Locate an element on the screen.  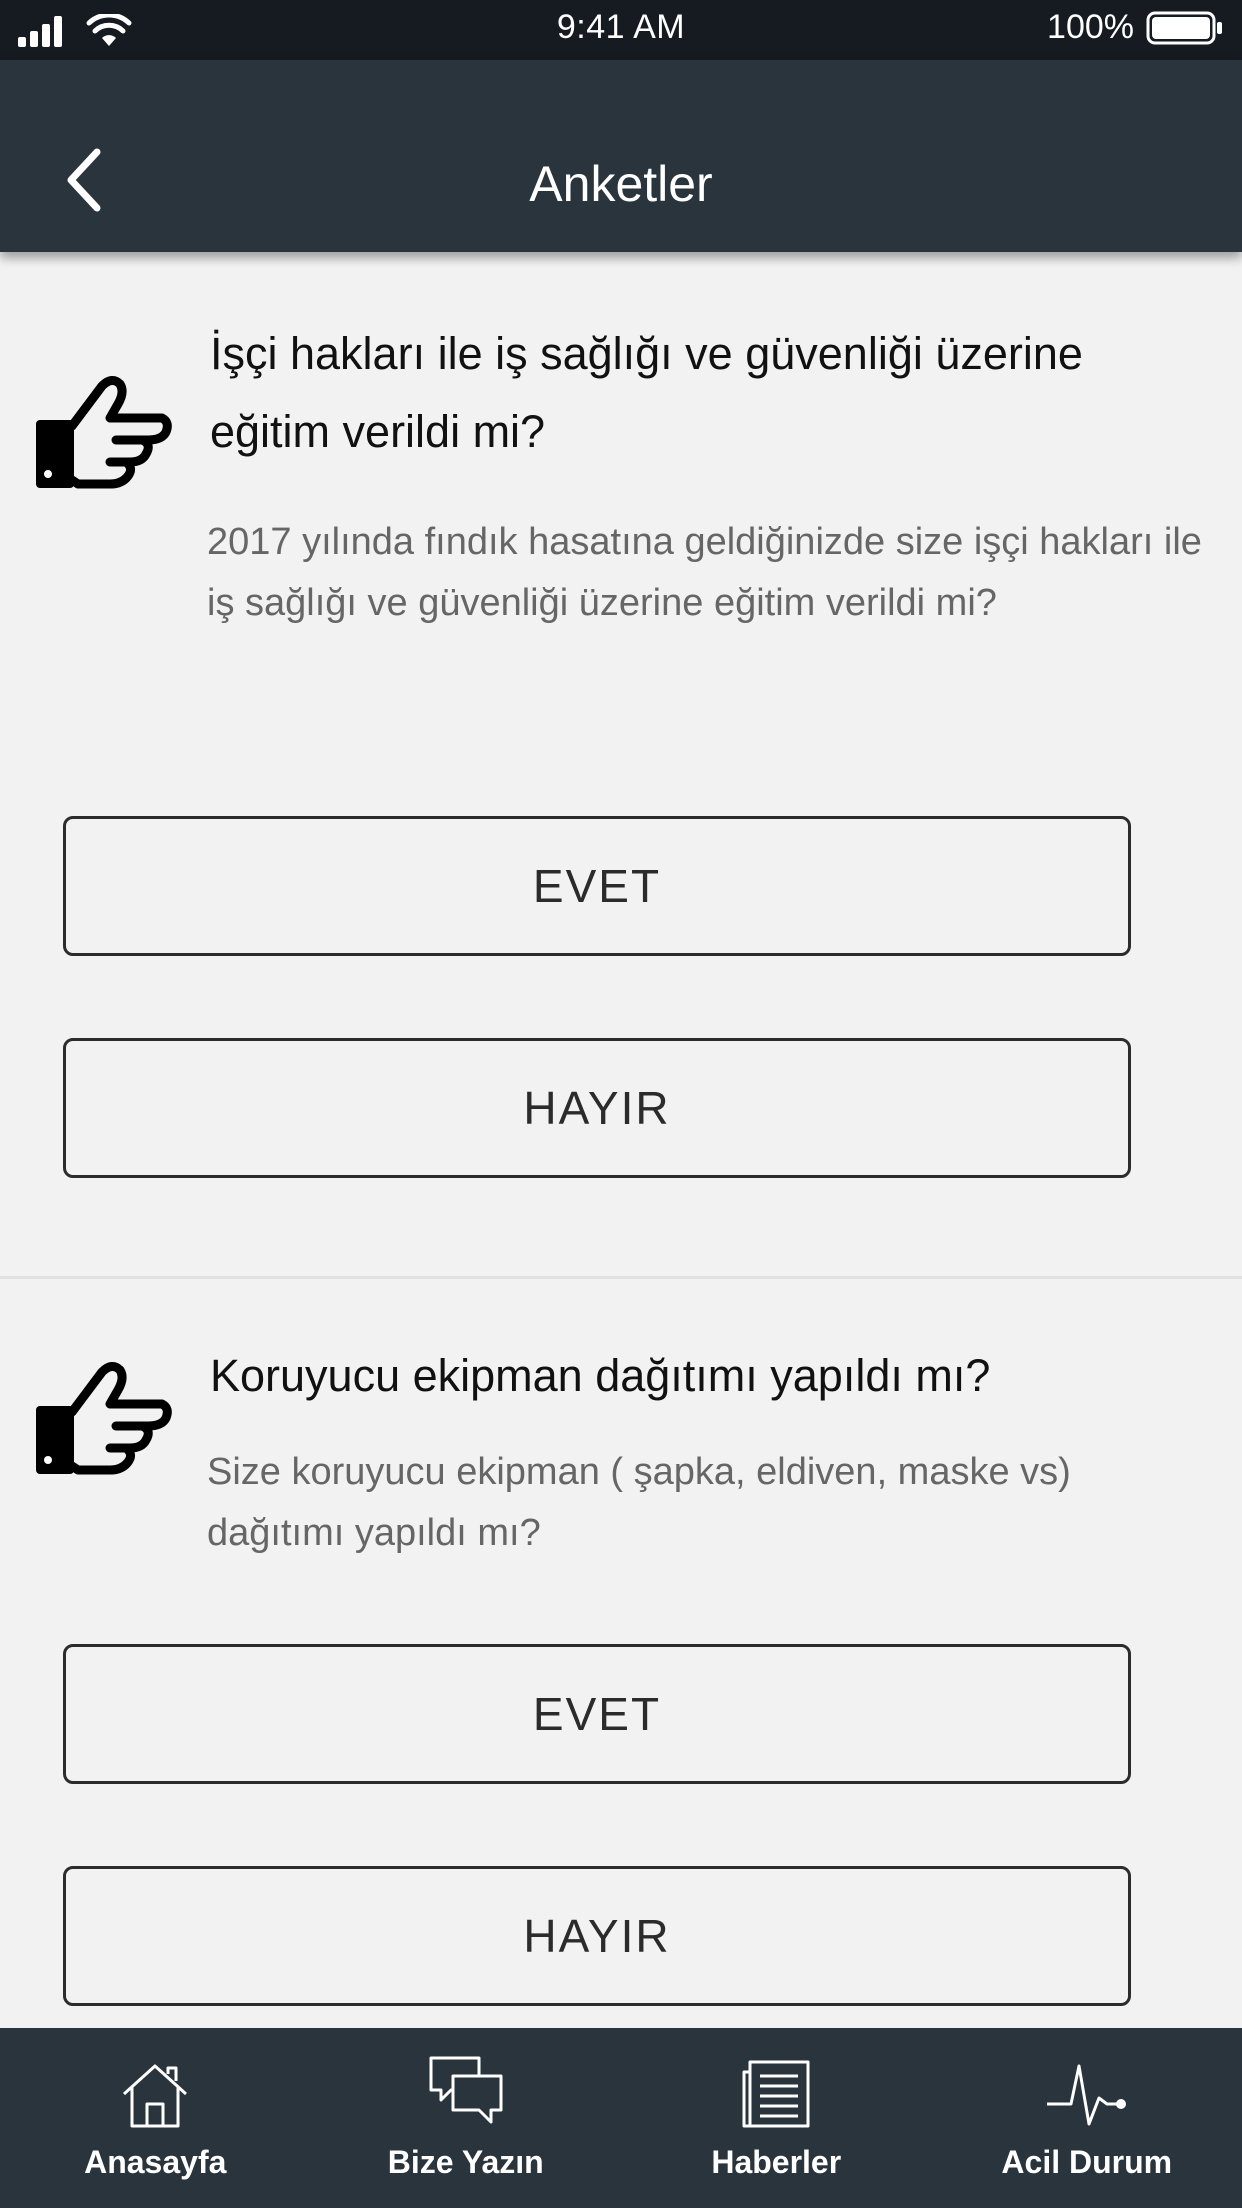
page-title: Anketler is located at coordinates (621, 184).